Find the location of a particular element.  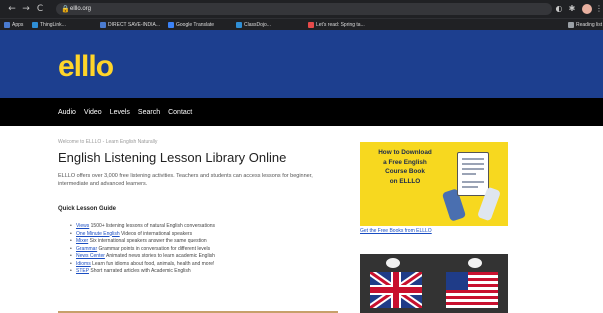

nav-levels: Levels is located at coordinates (120, 112).